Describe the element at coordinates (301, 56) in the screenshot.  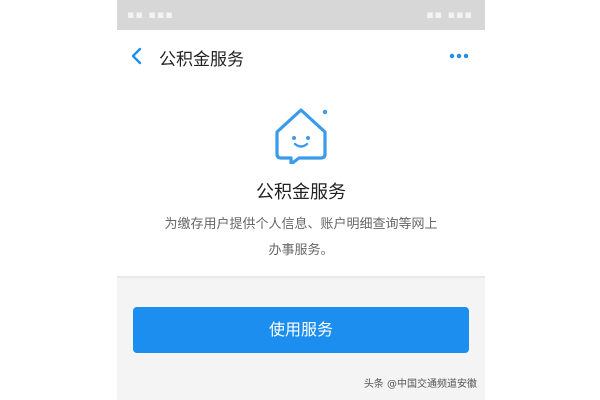
I see `nav-bar: 公积金服务` at that location.